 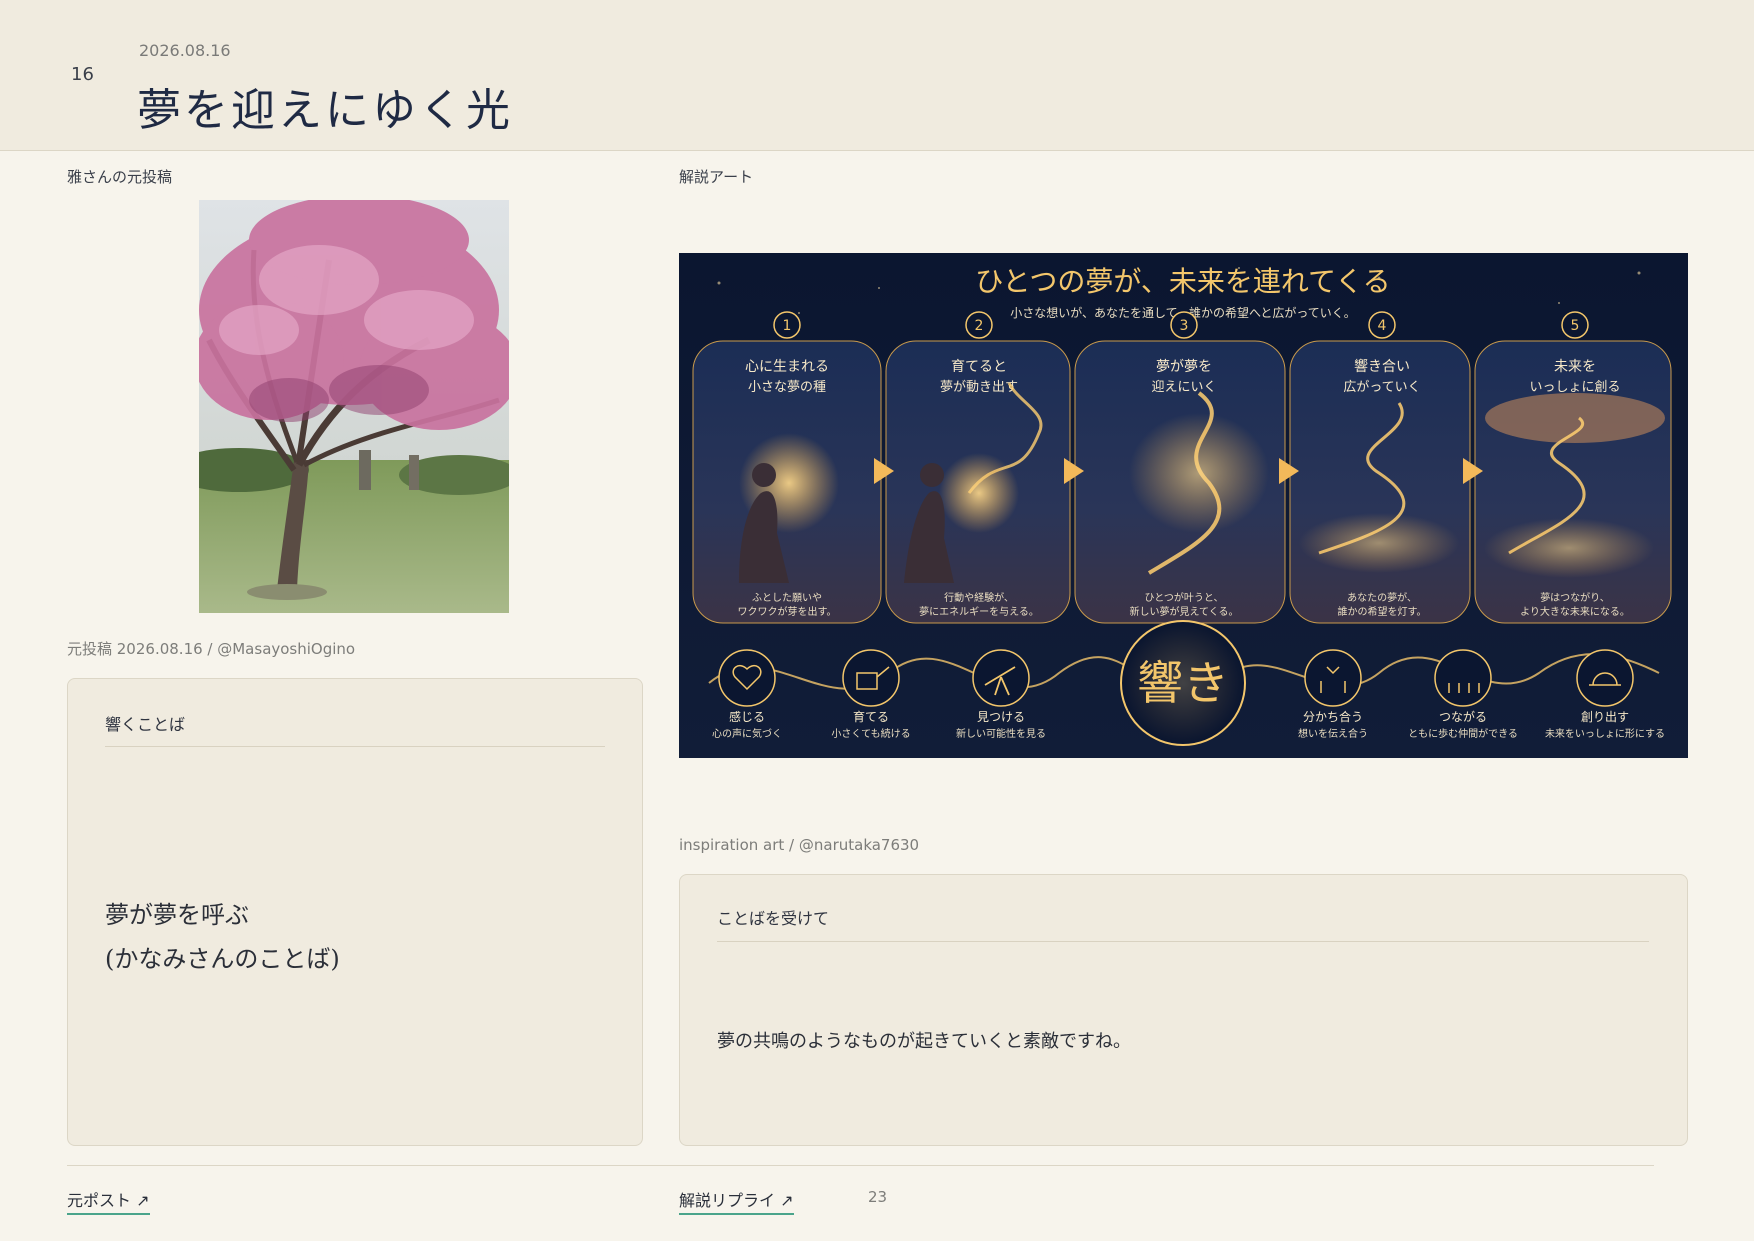 What do you see at coordinates (1382, 366) in the screenshot?
I see `panel-4-head1: 響き合い` at bounding box center [1382, 366].